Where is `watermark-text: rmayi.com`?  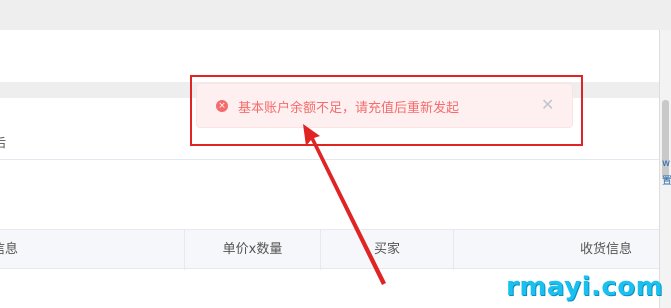 watermark-text: rmayi.com is located at coordinates (585, 287).